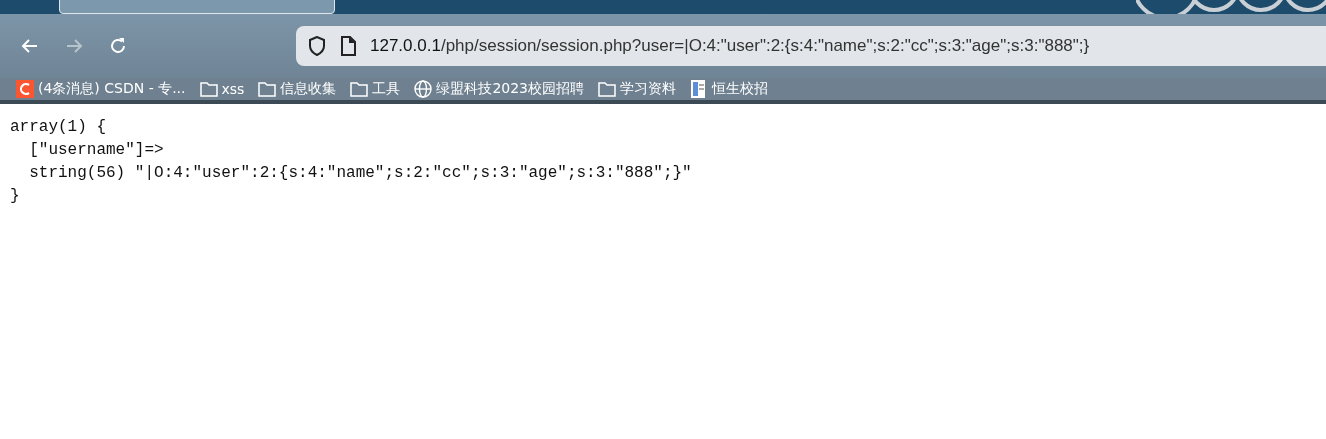 The height and width of the screenshot is (439, 1326). What do you see at coordinates (729, 89) in the screenshot?
I see `bookmark: 恒生校招` at bounding box center [729, 89].